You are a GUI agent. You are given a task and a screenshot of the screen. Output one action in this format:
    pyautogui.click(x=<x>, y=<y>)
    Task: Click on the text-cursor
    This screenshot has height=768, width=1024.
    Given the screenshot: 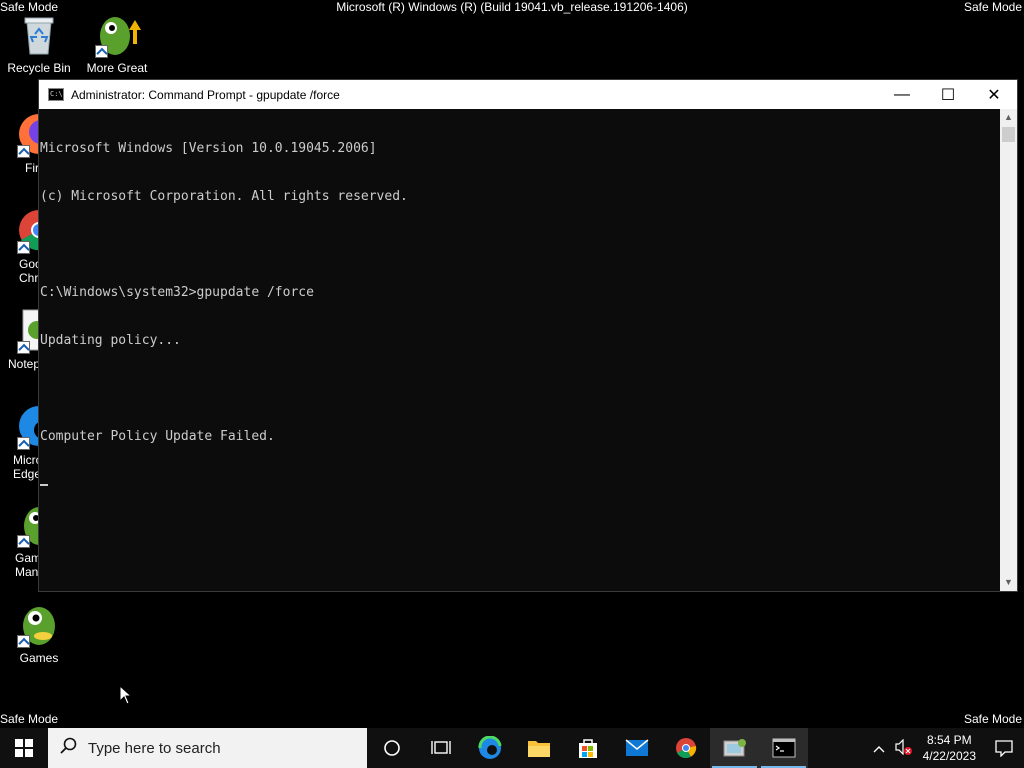 What is the action you would take?
    pyautogui.click(x=44, y=484)
    